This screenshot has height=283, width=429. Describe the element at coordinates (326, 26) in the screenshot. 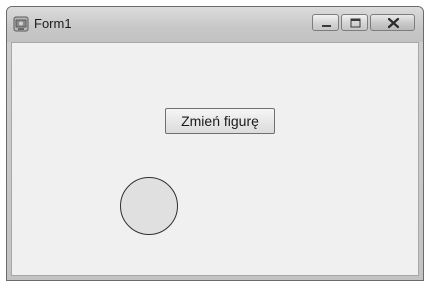

I see `minimize-icon` at that location.